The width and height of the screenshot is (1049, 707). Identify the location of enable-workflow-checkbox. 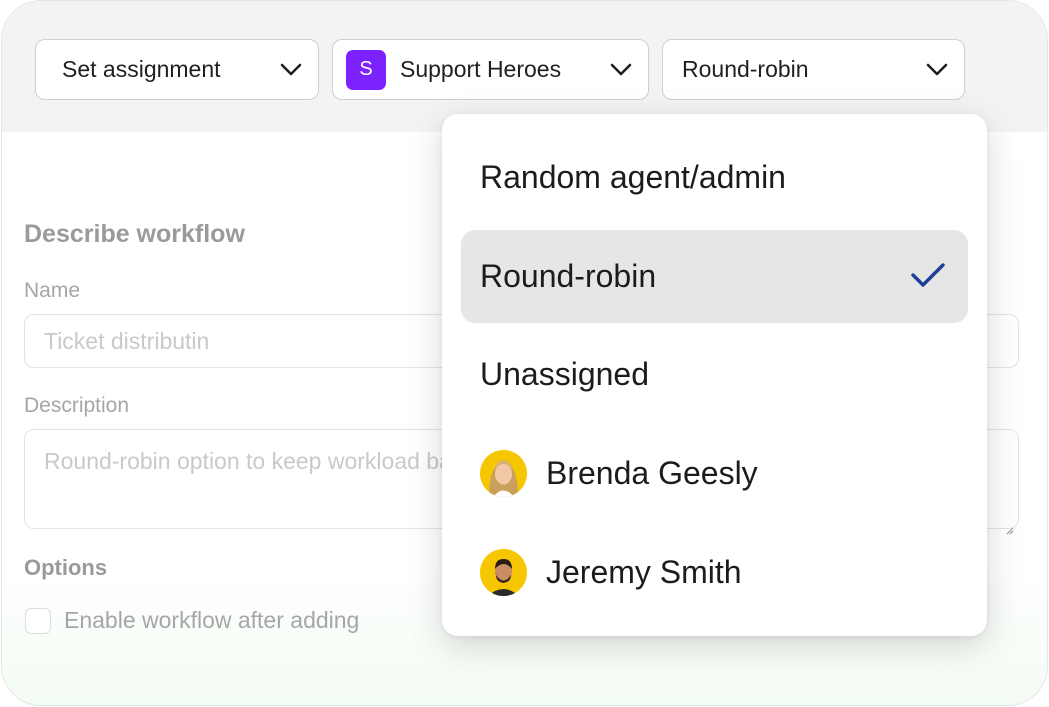
(38, 621).